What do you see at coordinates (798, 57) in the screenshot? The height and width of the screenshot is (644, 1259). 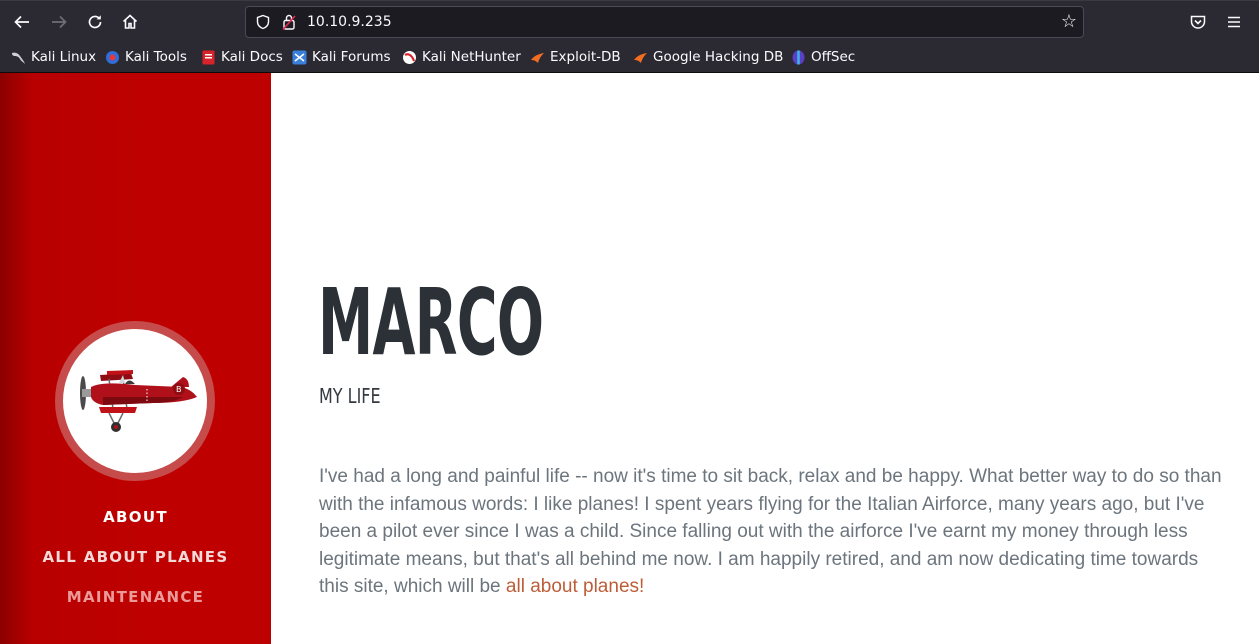 I see `offsec-icon` at bounding box center [798, 57].